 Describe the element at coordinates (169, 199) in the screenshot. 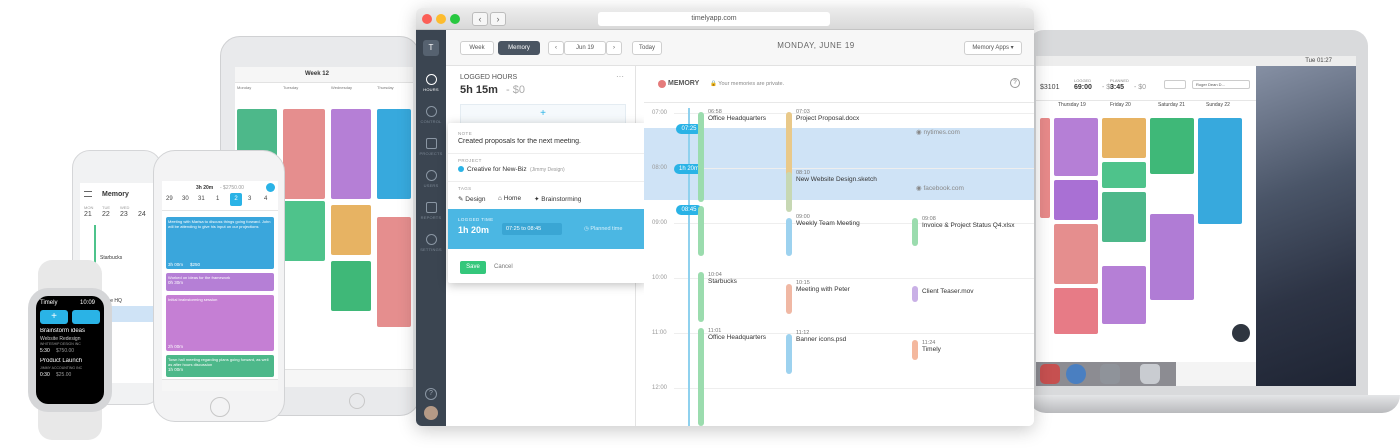

I see `day-num: 29` at that location.